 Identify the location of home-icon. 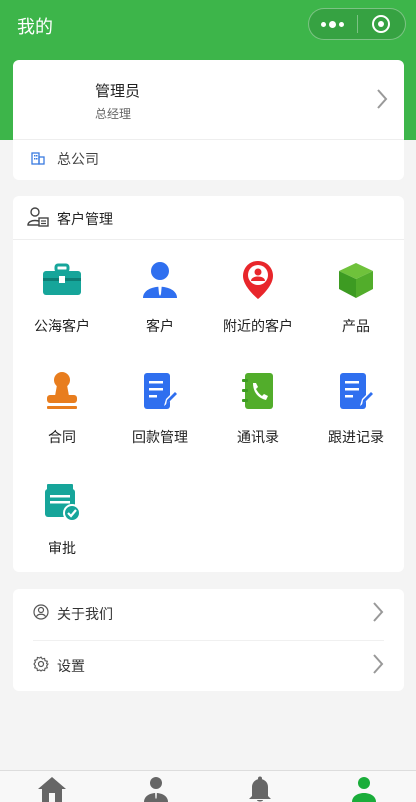
(52, 789).